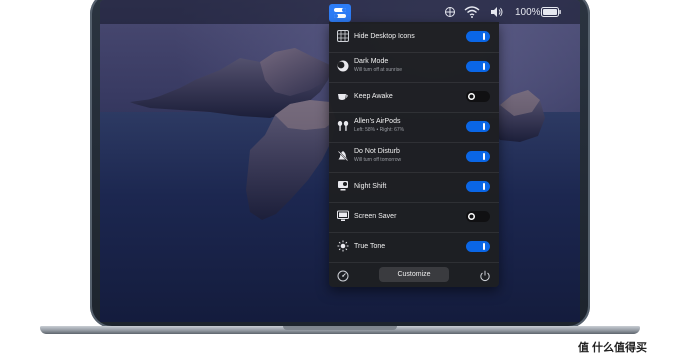  What do you see at coordinates (528, 12) in the screenshot?
I see `battery-percent-text: 100%` at bounding box center [528, 12].